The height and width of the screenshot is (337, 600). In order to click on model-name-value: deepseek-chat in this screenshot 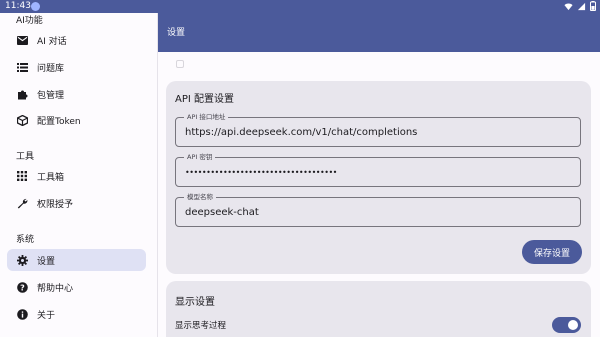, I will do `click(222, 212)`.